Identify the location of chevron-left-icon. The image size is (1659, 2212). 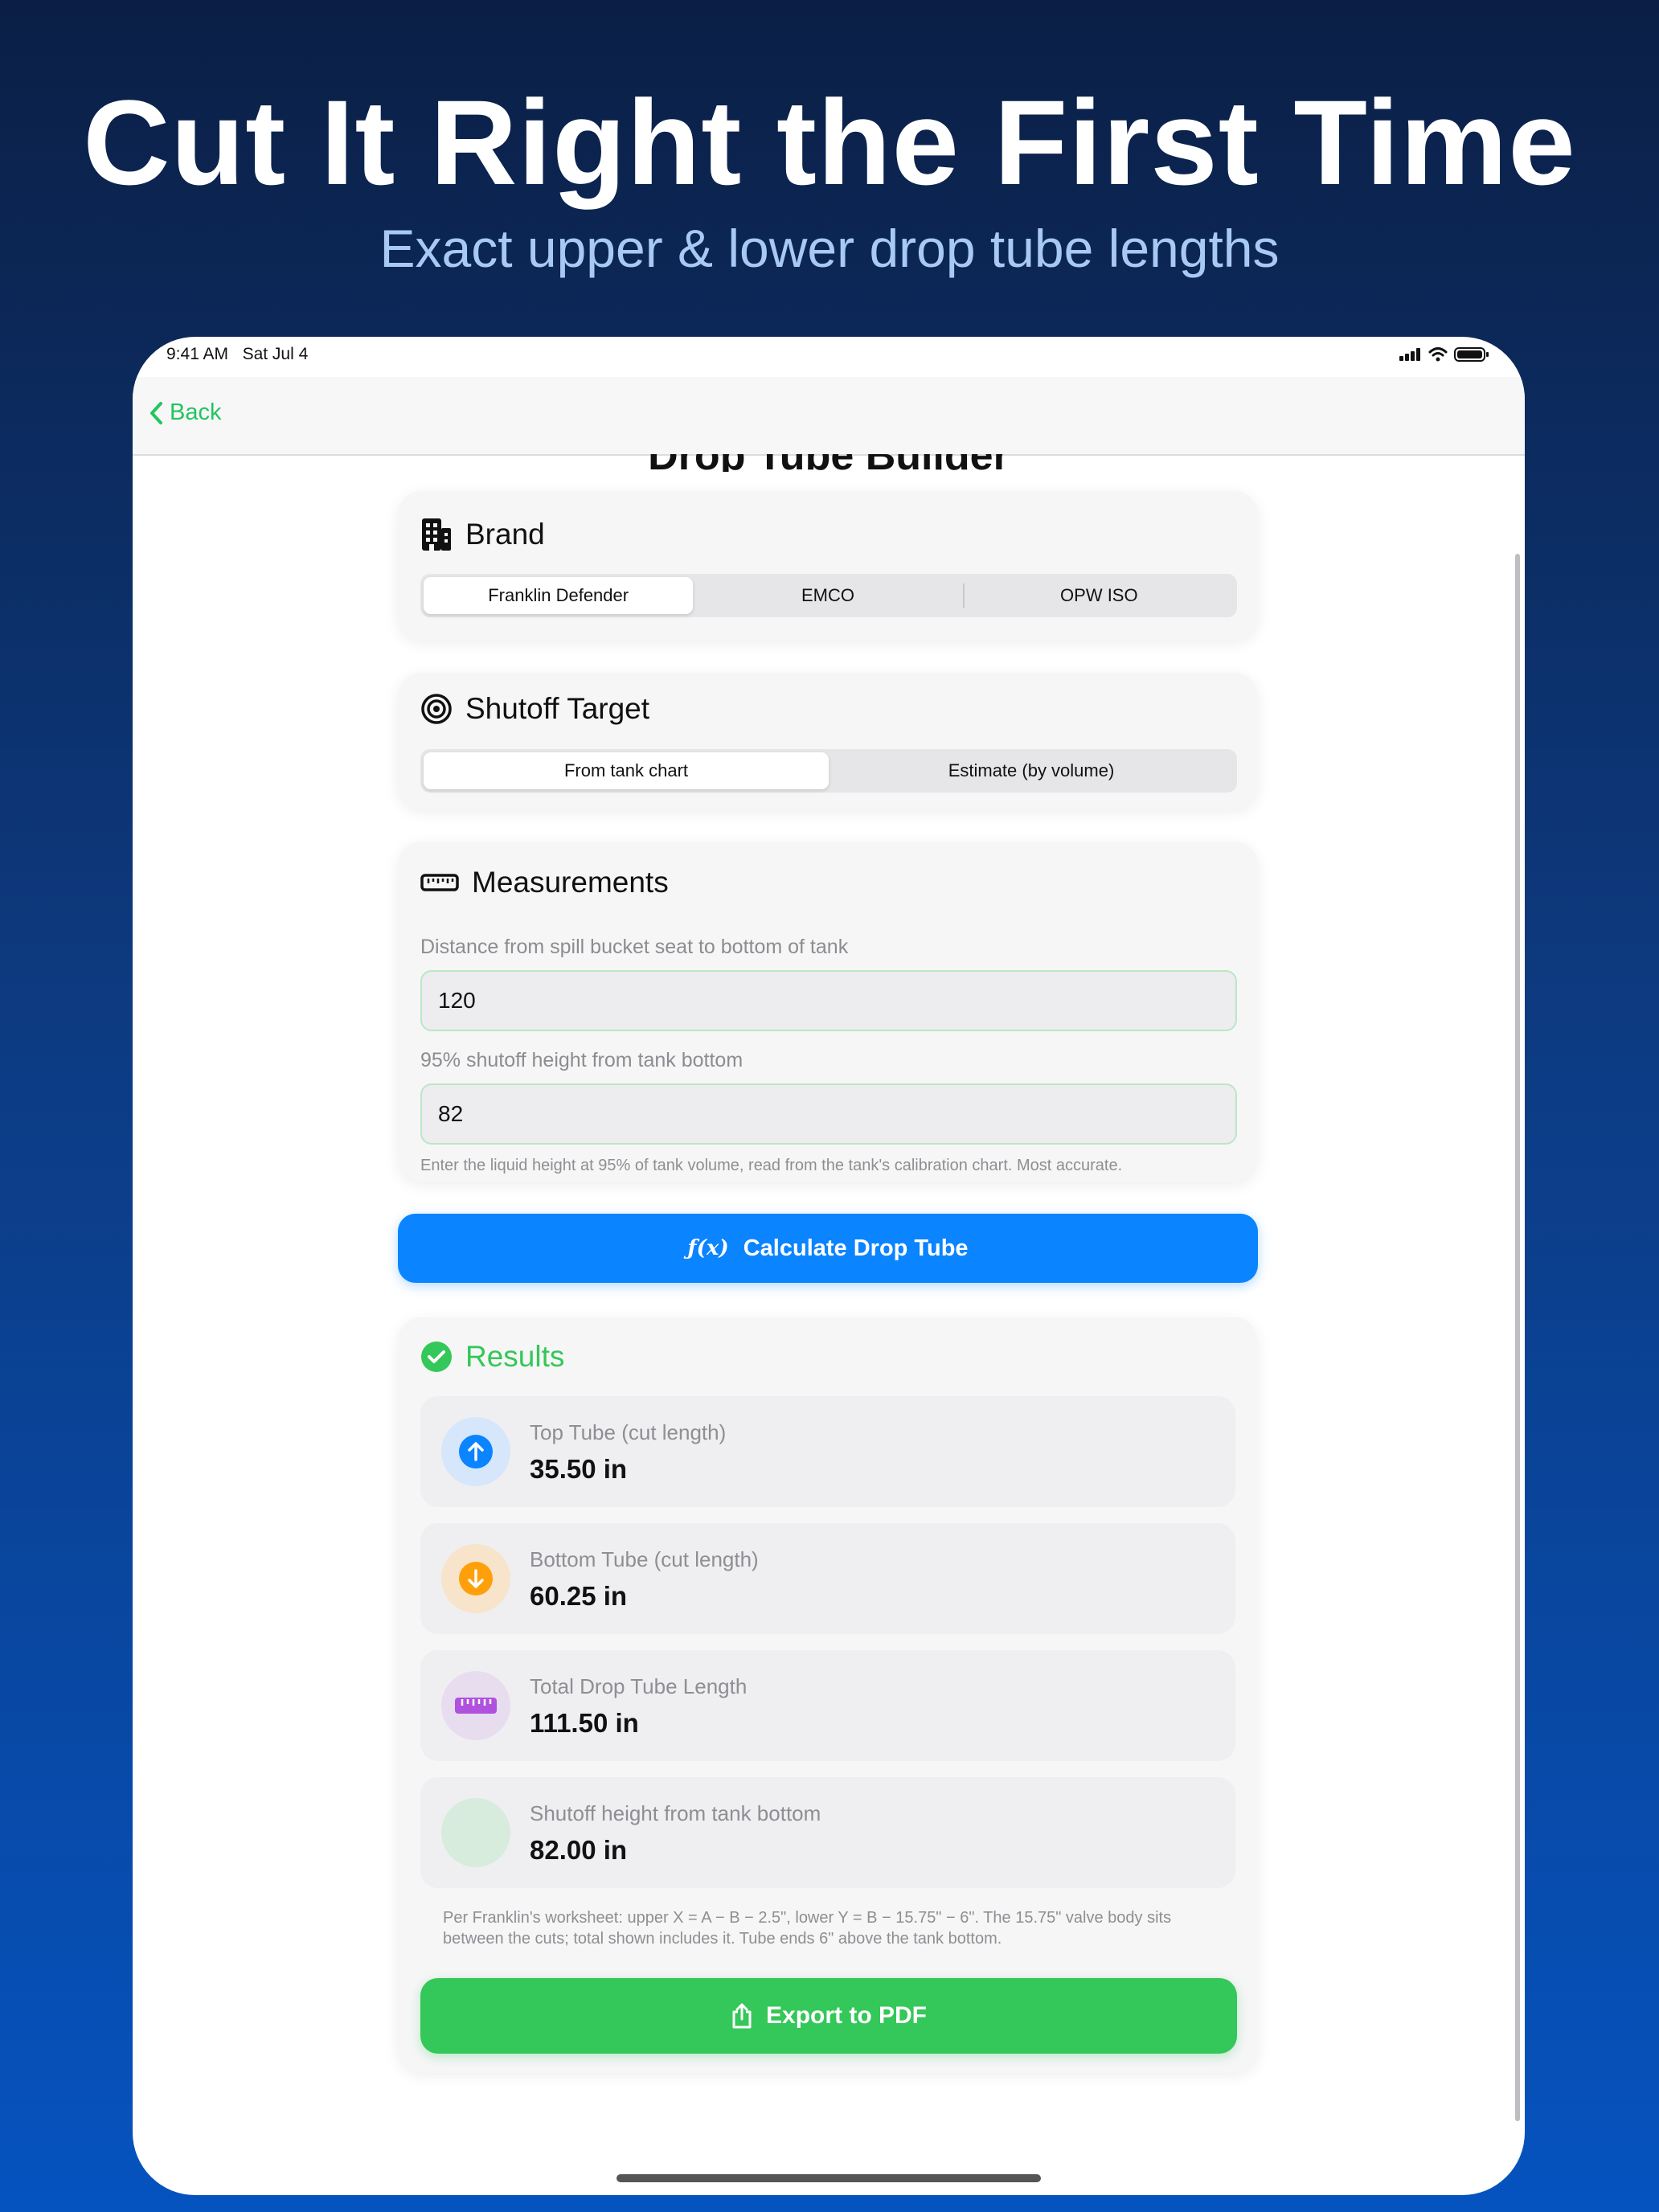
(156, 412).